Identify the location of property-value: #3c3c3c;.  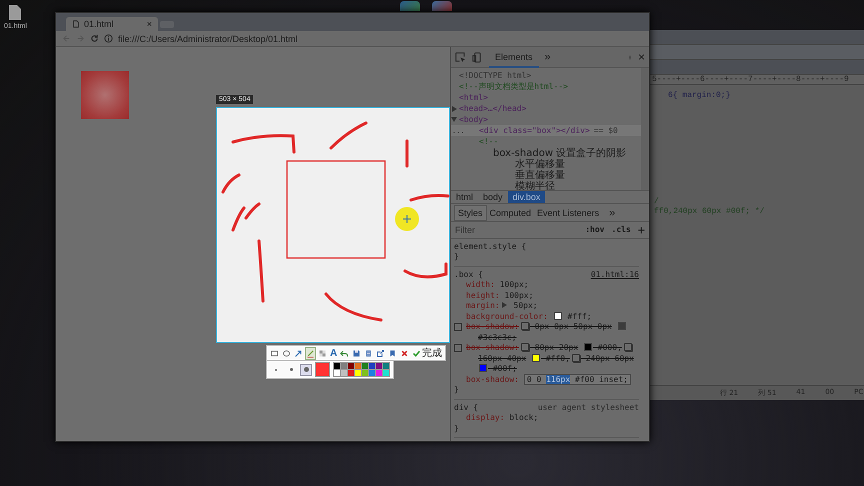
(497, 337).